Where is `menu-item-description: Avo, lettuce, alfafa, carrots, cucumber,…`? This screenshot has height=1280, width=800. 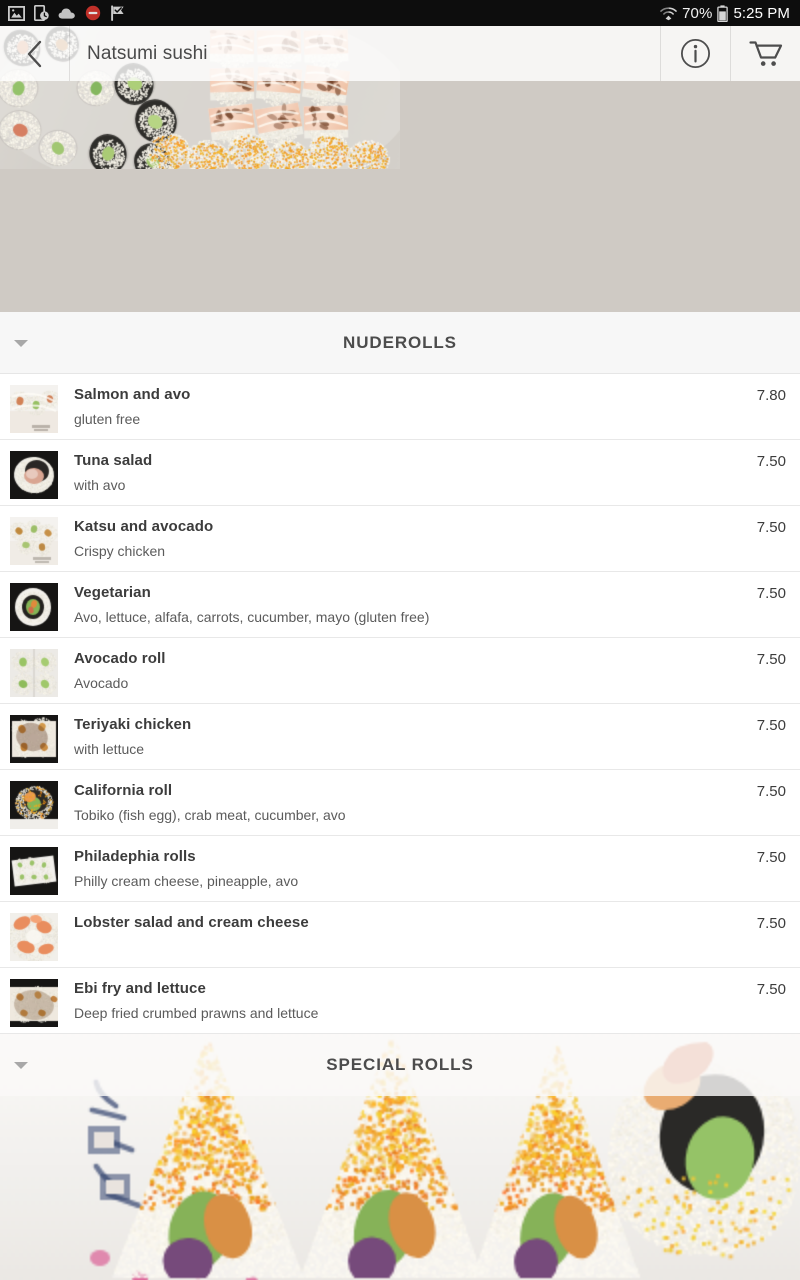
menu-item-description: Avo, lettuce, alfafa, carrots, cucumber,… is located at coordinates (252, 617).